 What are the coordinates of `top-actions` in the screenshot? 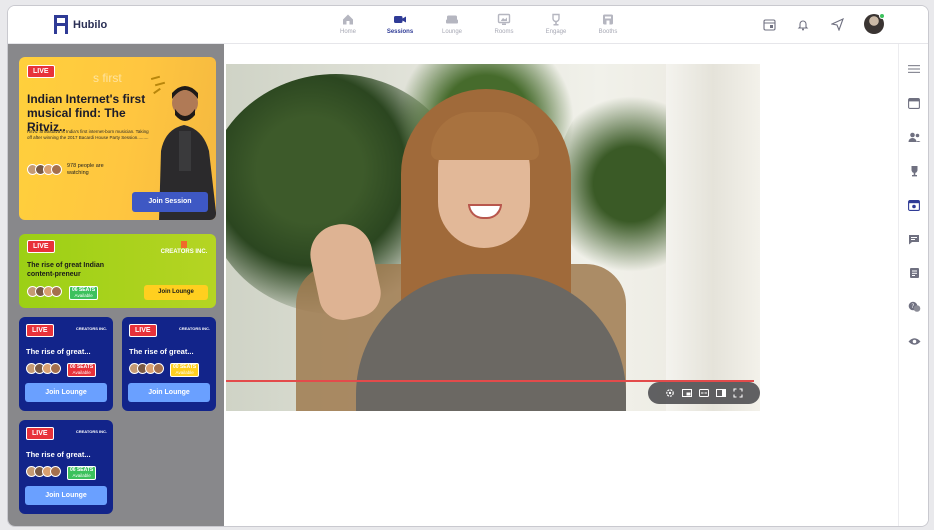 It's located at (823, 23).